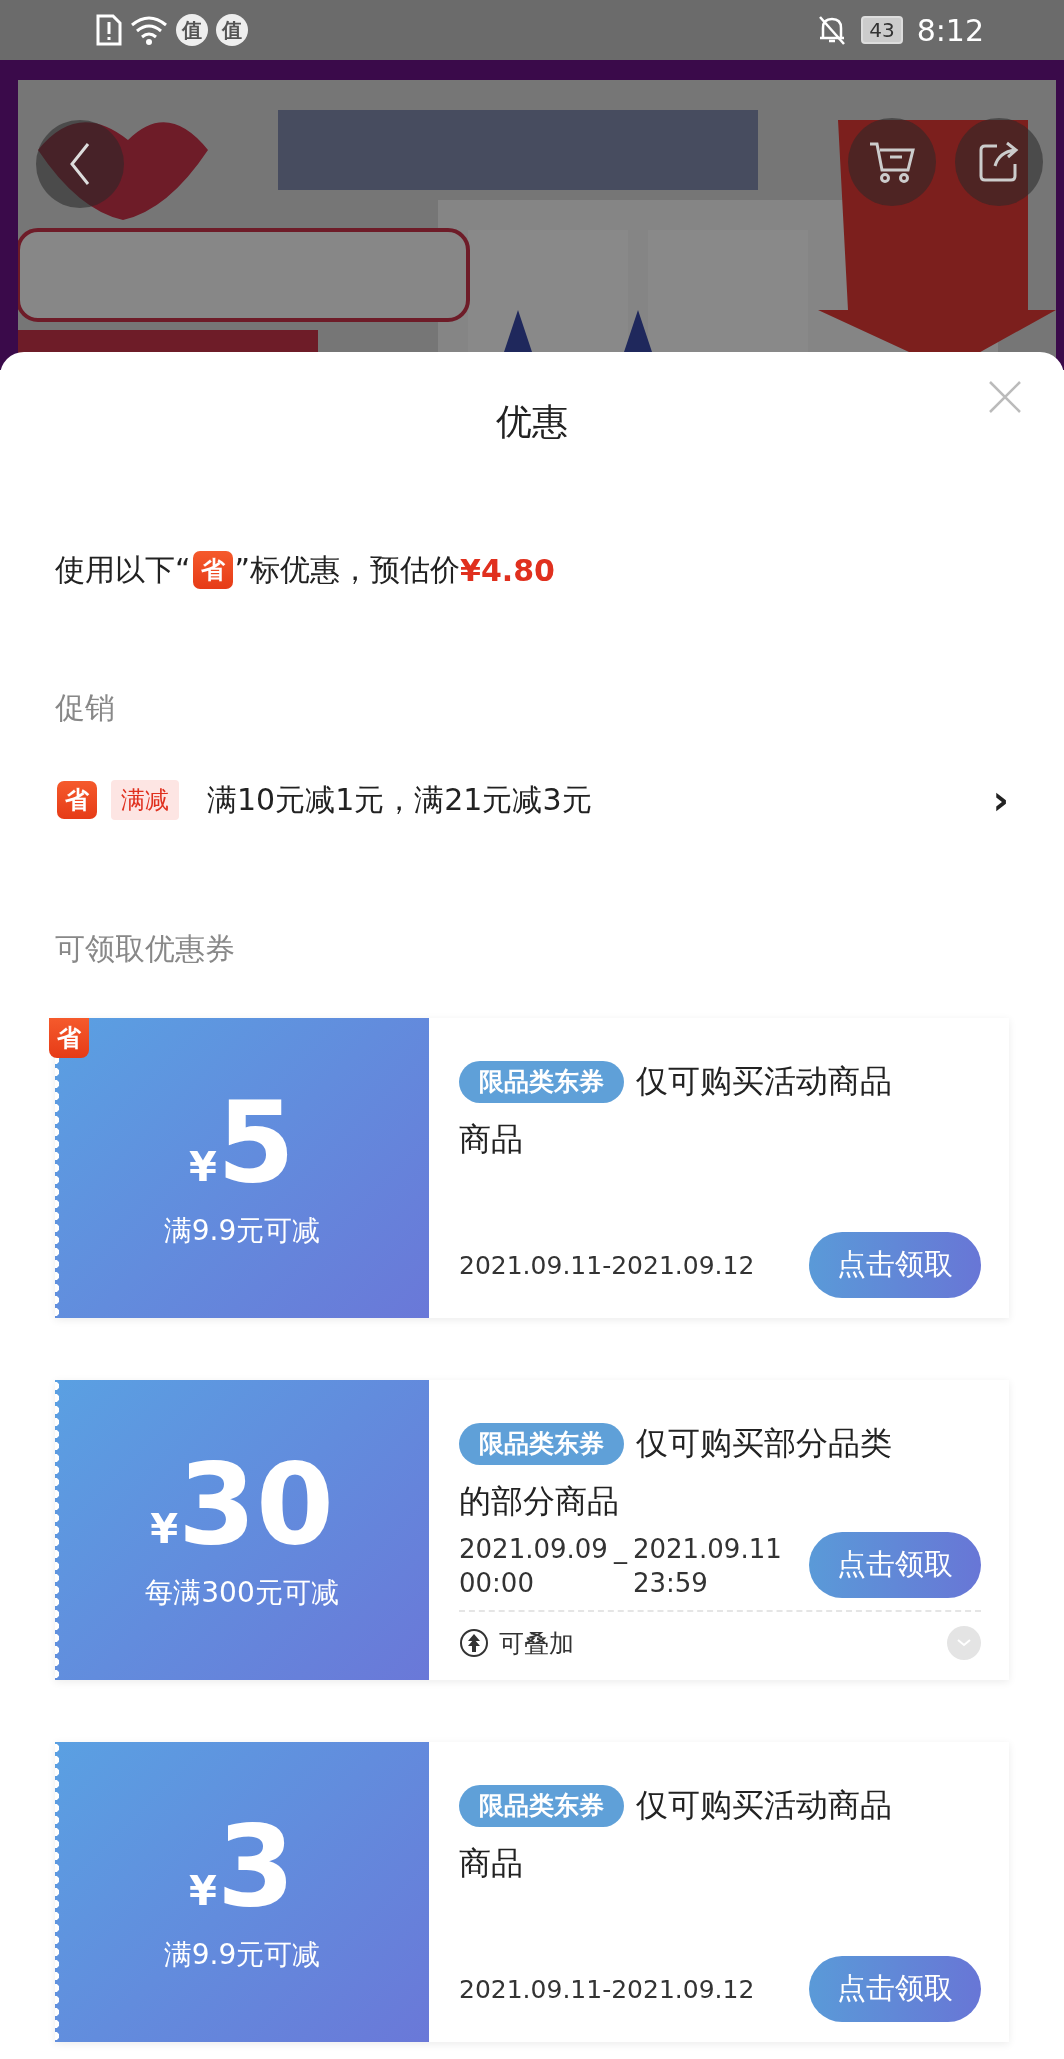 This screenshot has width=1064, height=2059. Describe the element at coordinates (964, 1643) in the screenshot. I see `chevron-down-icon` at that location.